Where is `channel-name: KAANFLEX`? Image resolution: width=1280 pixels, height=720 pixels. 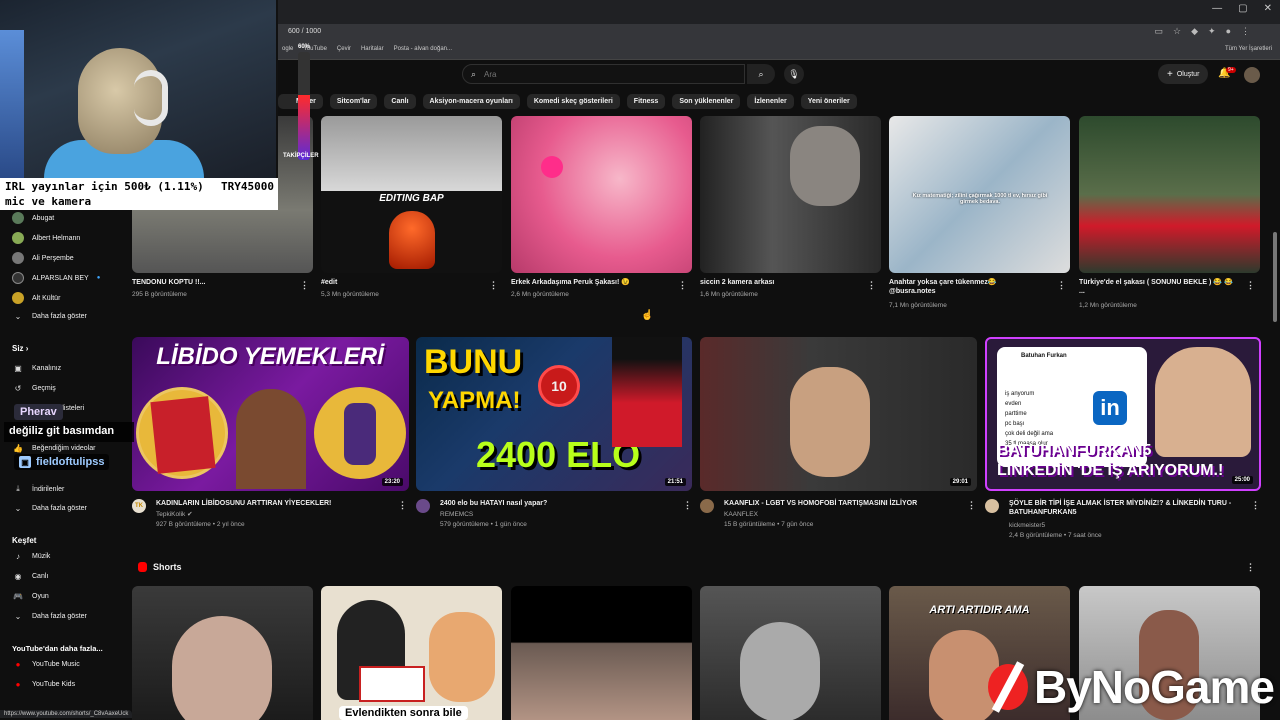
channel-name: KAANFLEX is located at coordinates (741, 514).